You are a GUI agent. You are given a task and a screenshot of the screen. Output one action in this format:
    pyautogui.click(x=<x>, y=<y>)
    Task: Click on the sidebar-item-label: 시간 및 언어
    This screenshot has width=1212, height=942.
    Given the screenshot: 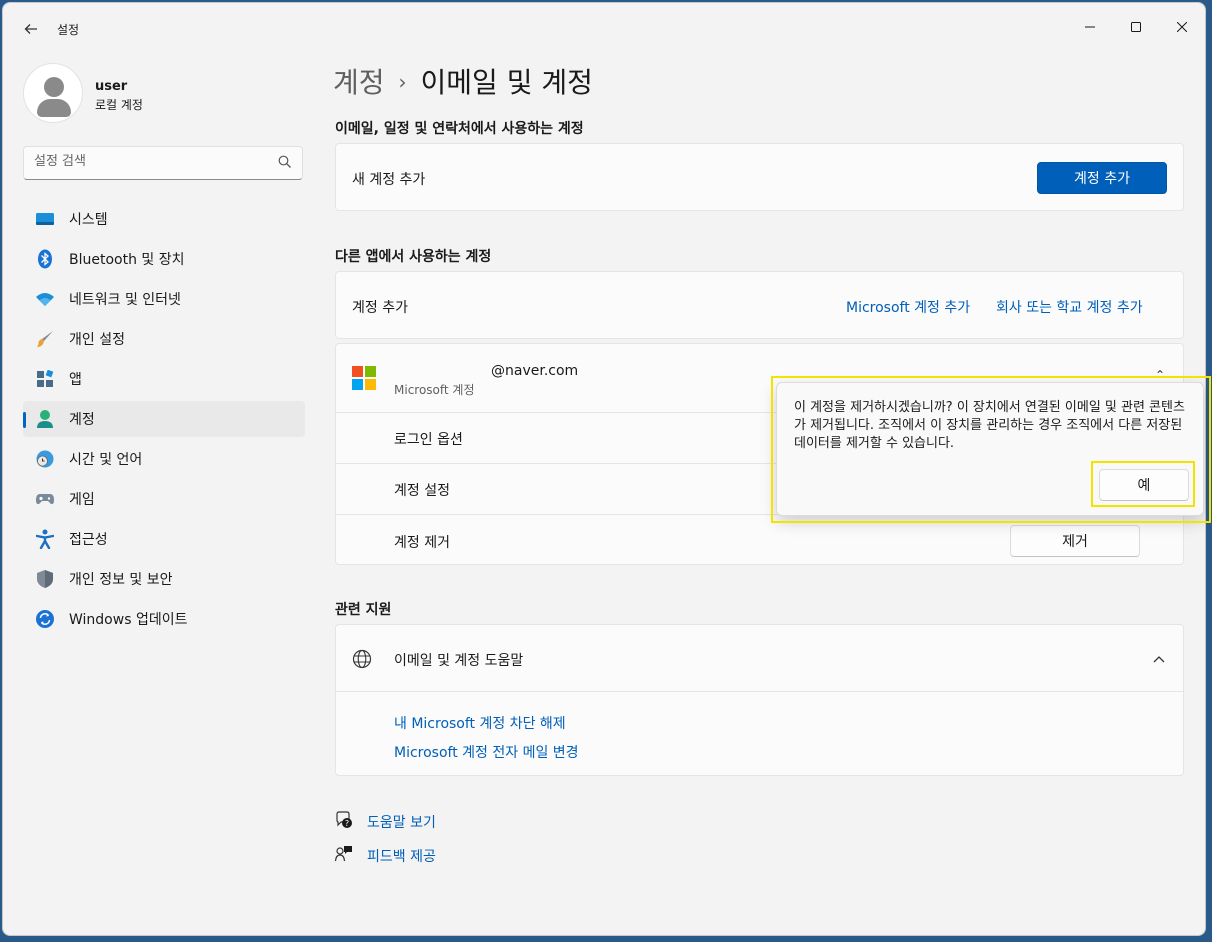 What is the action you would take?
    pyautogui.click(x=106, y=460)
    